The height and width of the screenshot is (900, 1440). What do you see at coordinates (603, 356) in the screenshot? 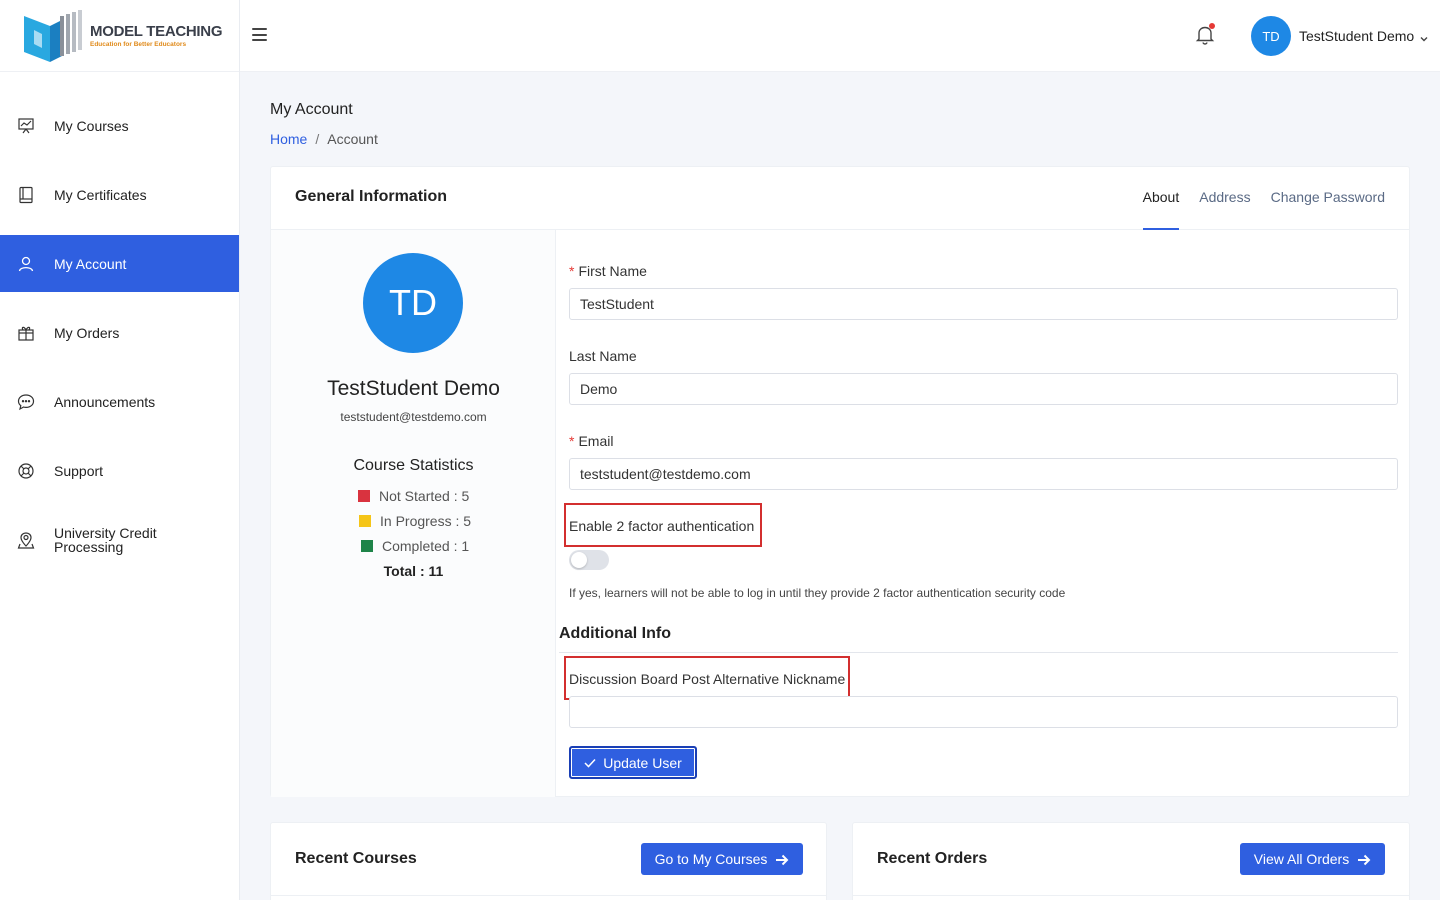
I see `last-name-label: Last Name` at bounding box center [603, 356].